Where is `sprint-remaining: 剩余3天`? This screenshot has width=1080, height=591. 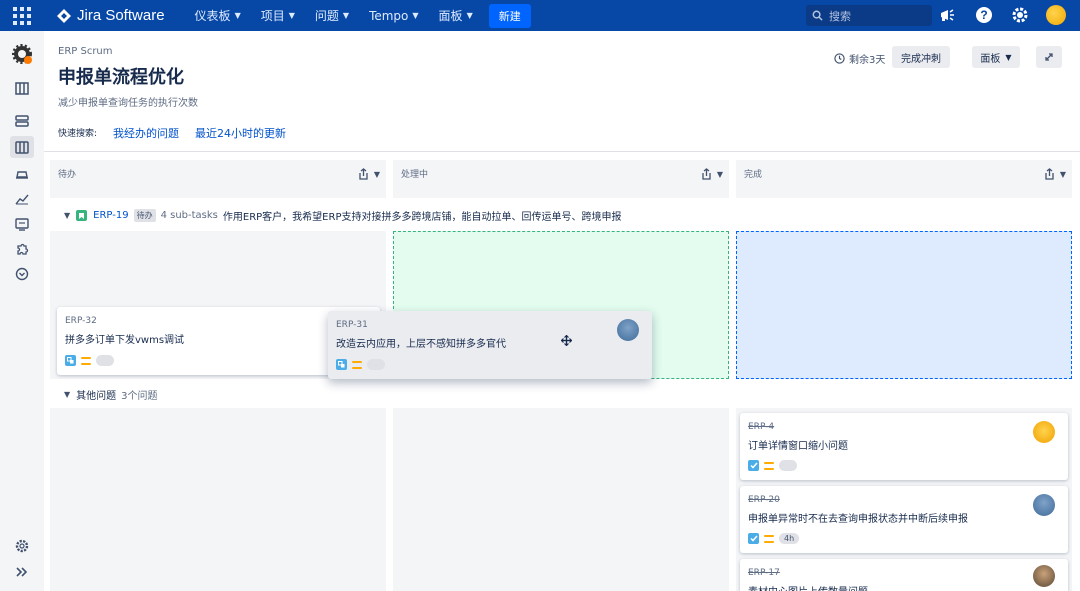
sprint-remaining: 剩余3天 is located at coordinates (859, 58).